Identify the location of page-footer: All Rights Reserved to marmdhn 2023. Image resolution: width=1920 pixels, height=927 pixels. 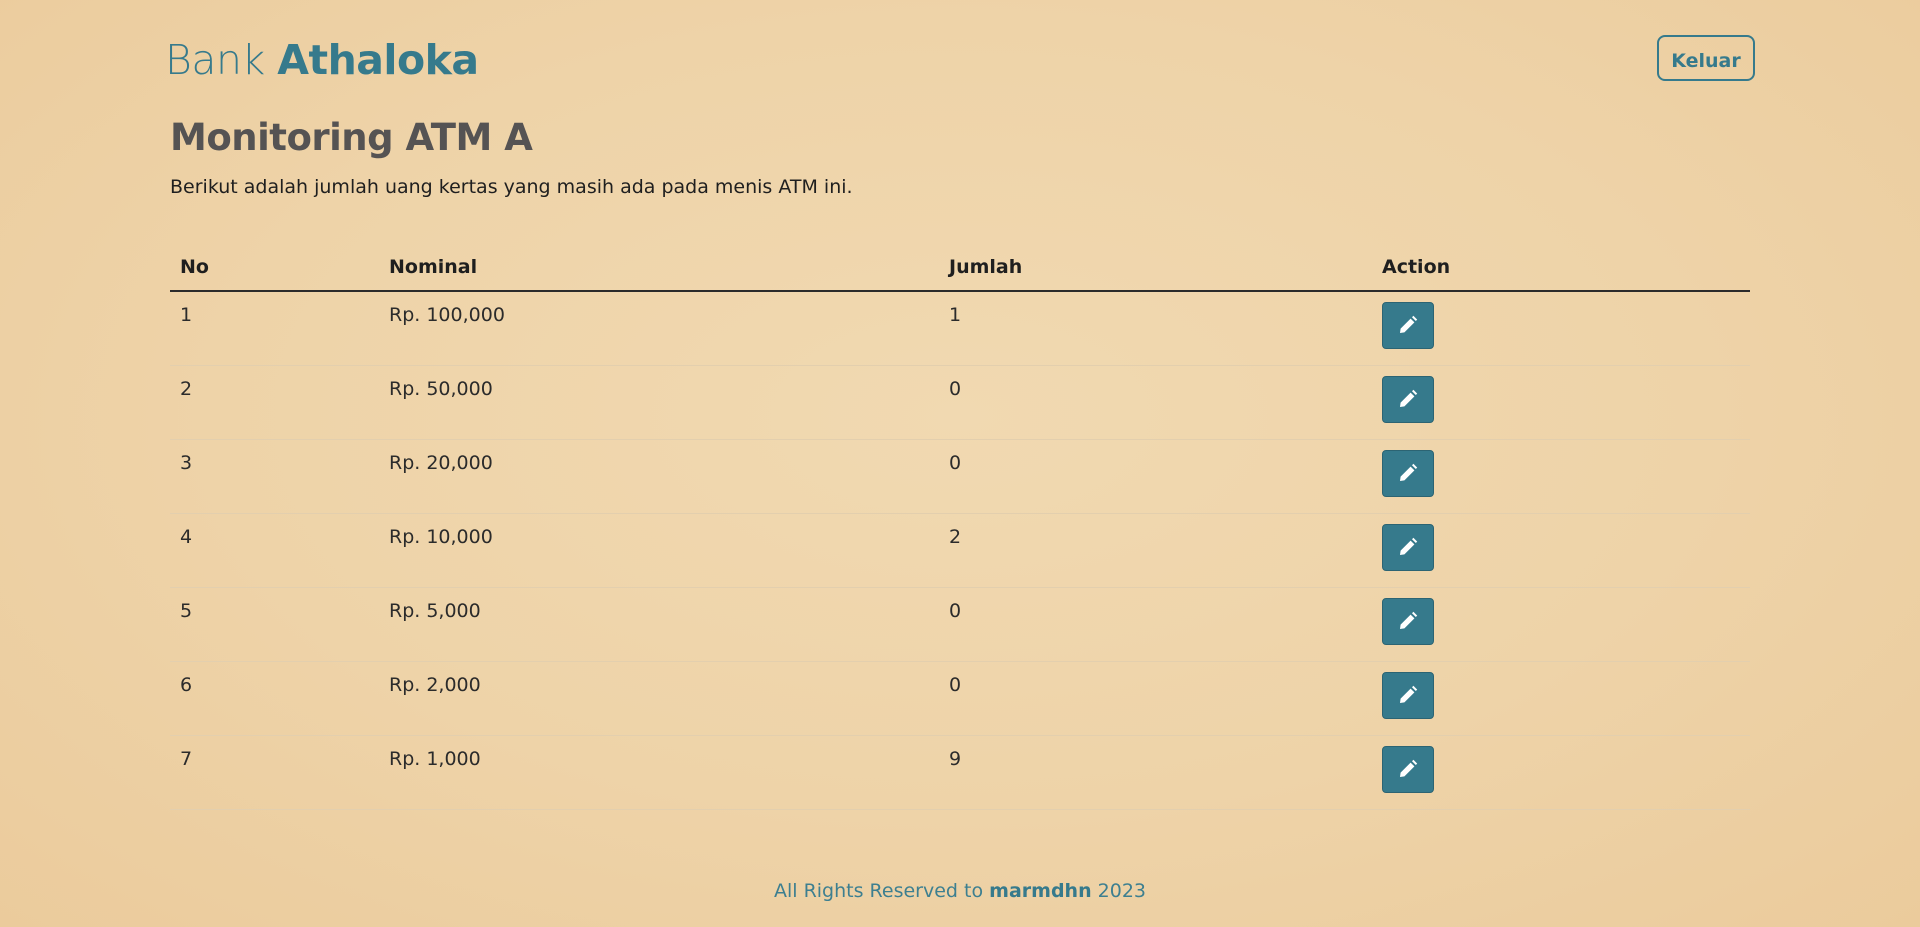
(960, 891).